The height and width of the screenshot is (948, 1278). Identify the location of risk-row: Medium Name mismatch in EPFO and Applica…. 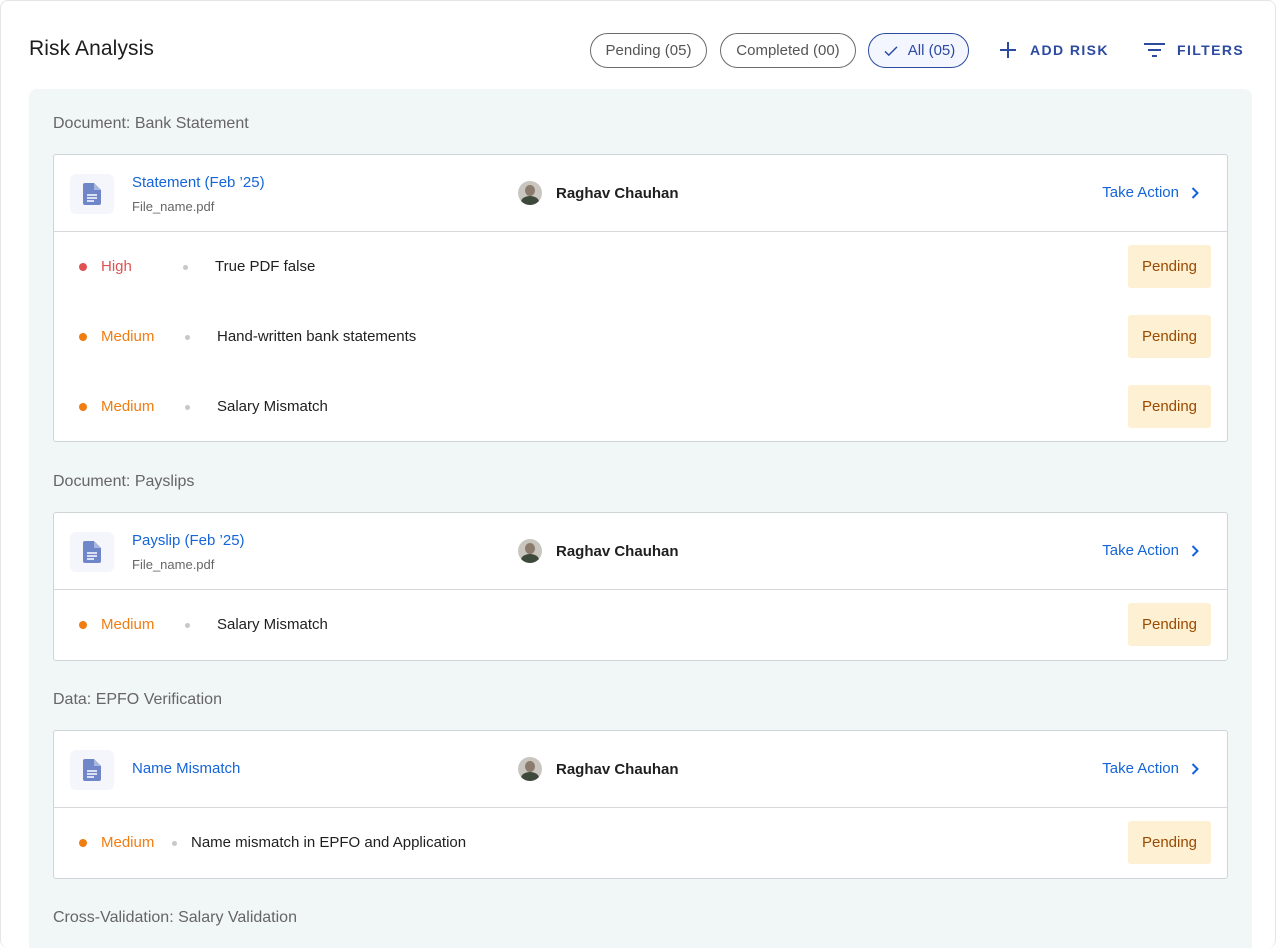
(640, 843).